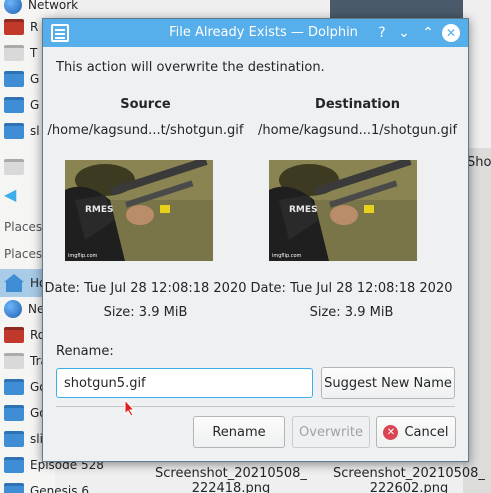  I want to click on rename-label: Rename:, so click(85, 351).